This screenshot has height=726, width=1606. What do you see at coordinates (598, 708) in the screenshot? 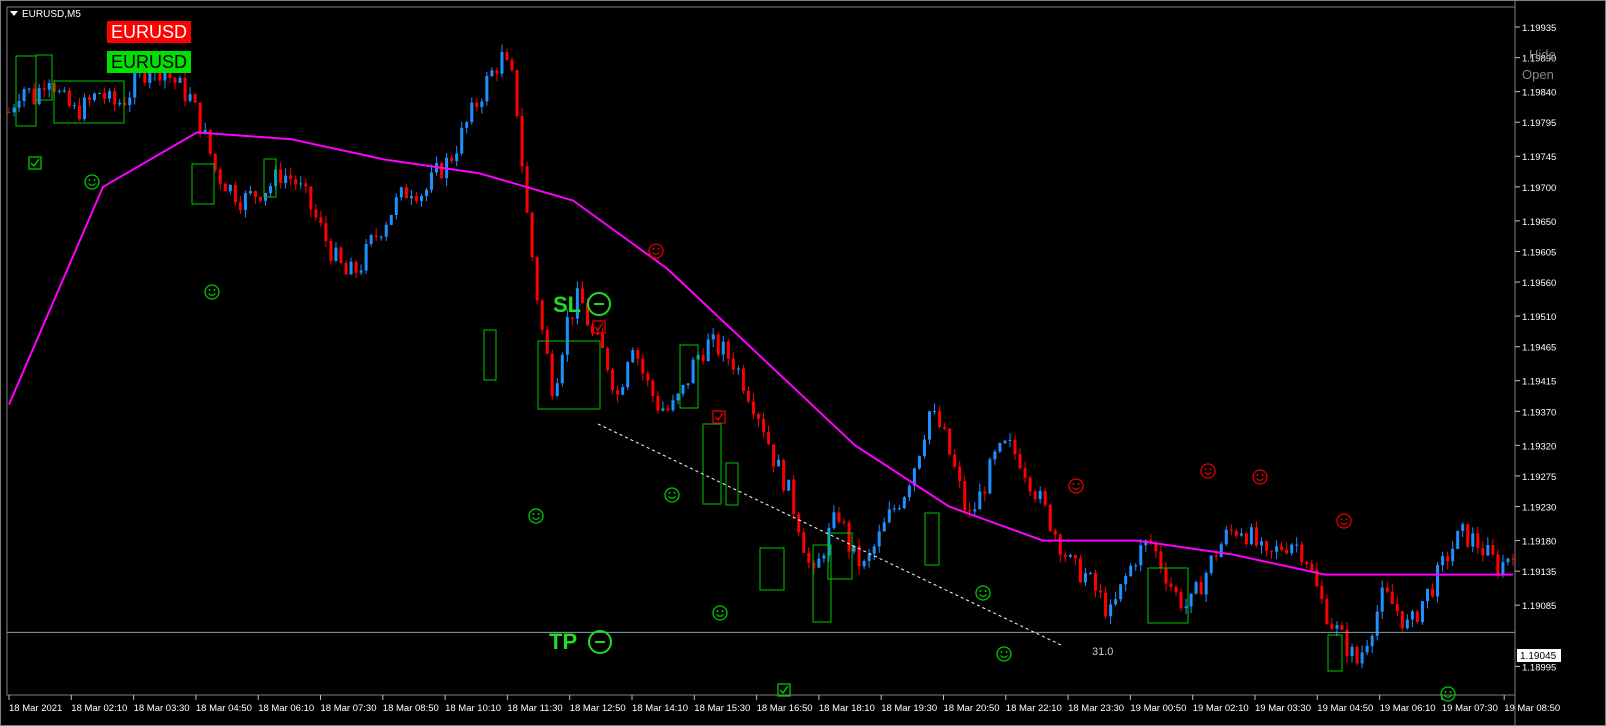
I see `time-tick-label: 18 Mar 12:50` at bounding box center [598, 708].